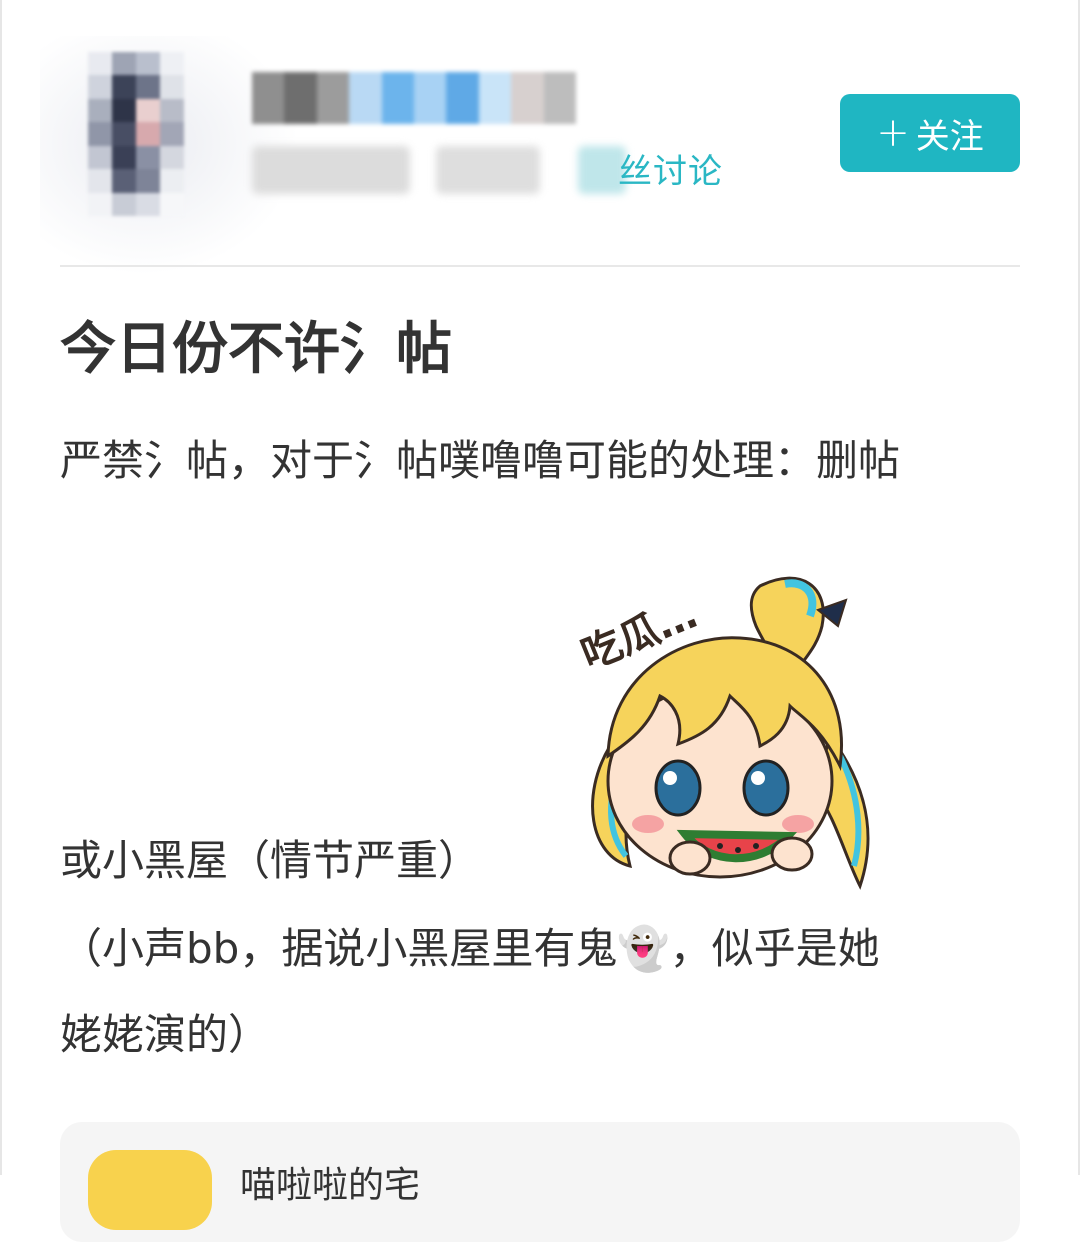 This screenshot has height=1242, width=1080. Describe the element at coordinates (270, 860) in the screenshot. I see `post-paragraph-2: 或小黑屋（情节严重）` at that location.